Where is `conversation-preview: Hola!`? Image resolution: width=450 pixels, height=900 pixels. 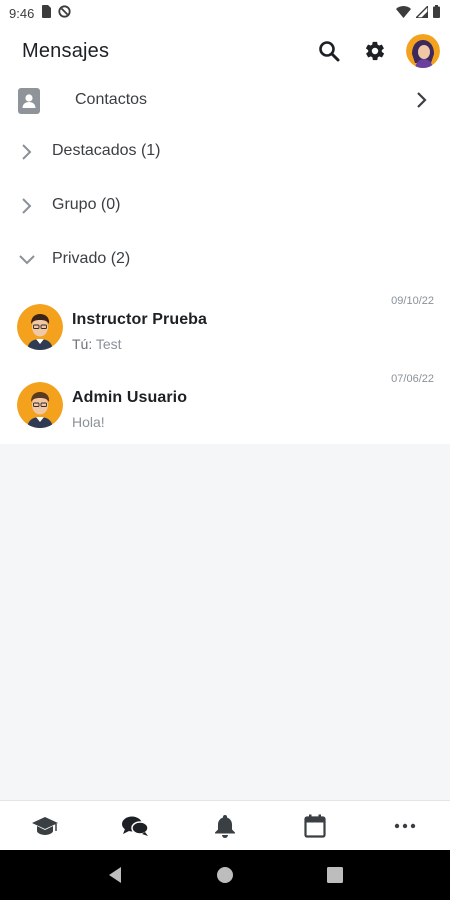
conversation-preview: Hola! is located at coordinates (88, 422).